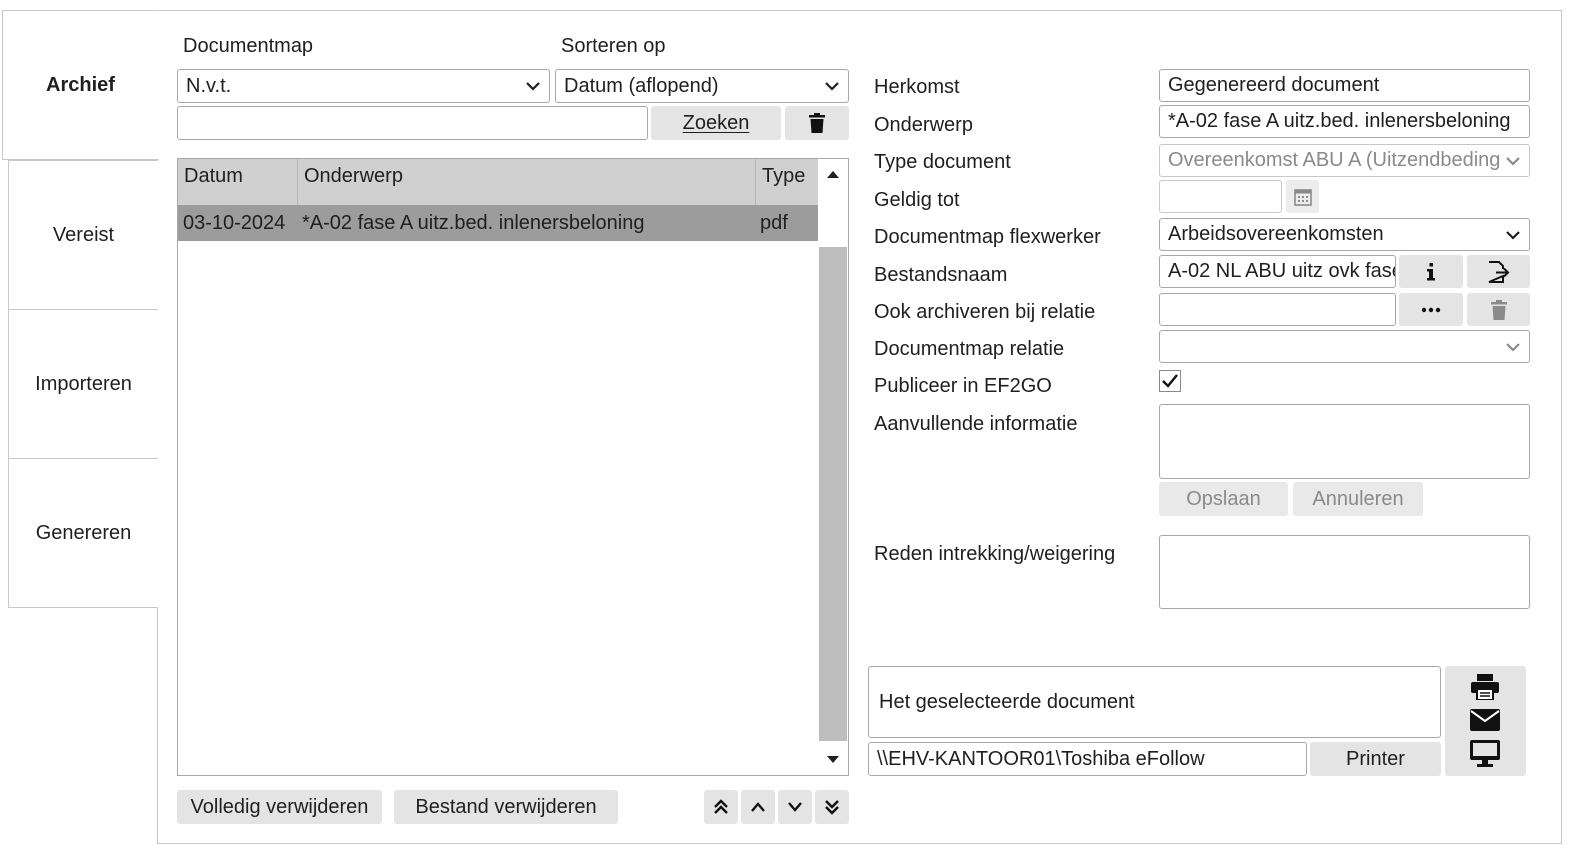 The height and width of the screenshot is (852, 1575). I want to click on geldig-tot-label: Geldig tot, so click(917, 200).